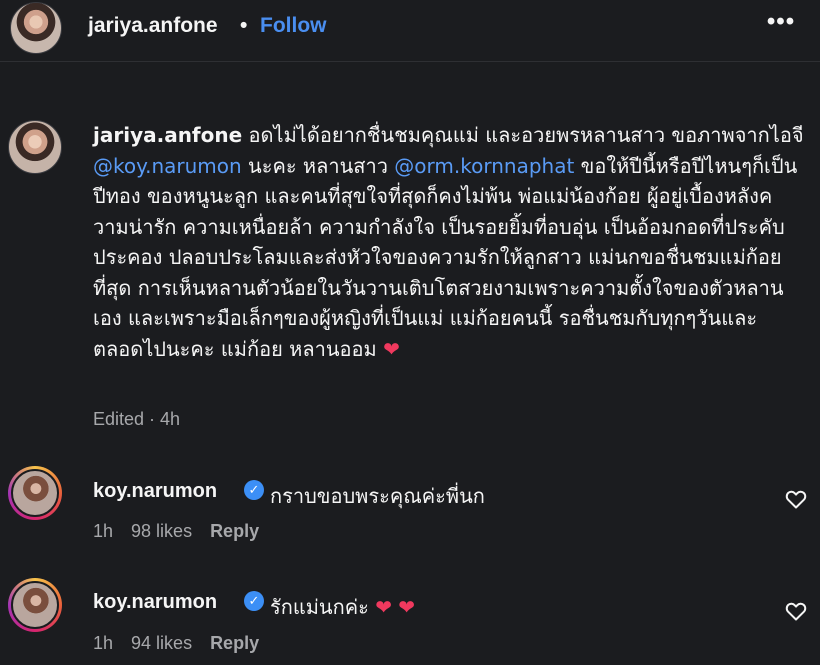 The height and width of the screenshot is (665, 820). I want to click on comment-body: กราบขอบพระคุณค่ะพี่นก, so click(377, 496).